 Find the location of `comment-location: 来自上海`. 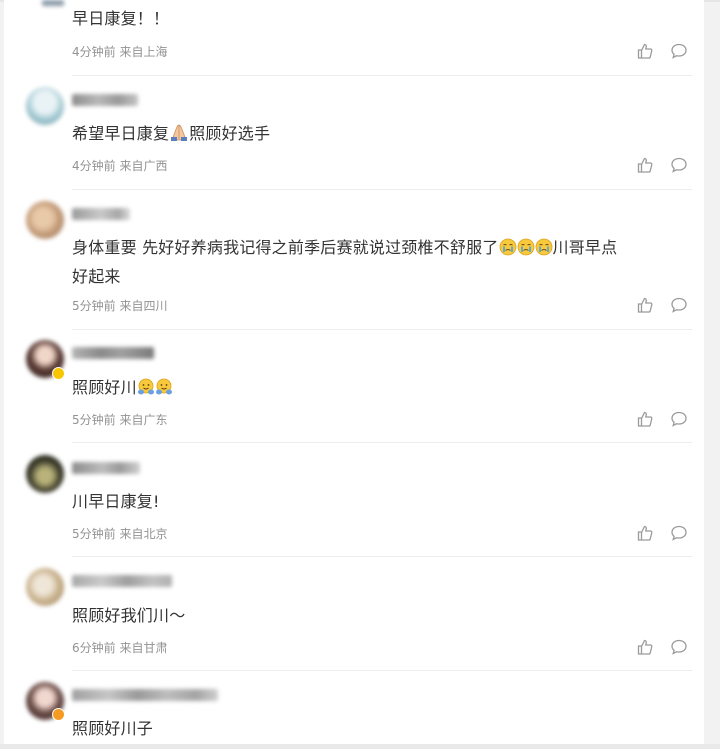

comment-location: 来自上海 is located at coordinates (143, 52).